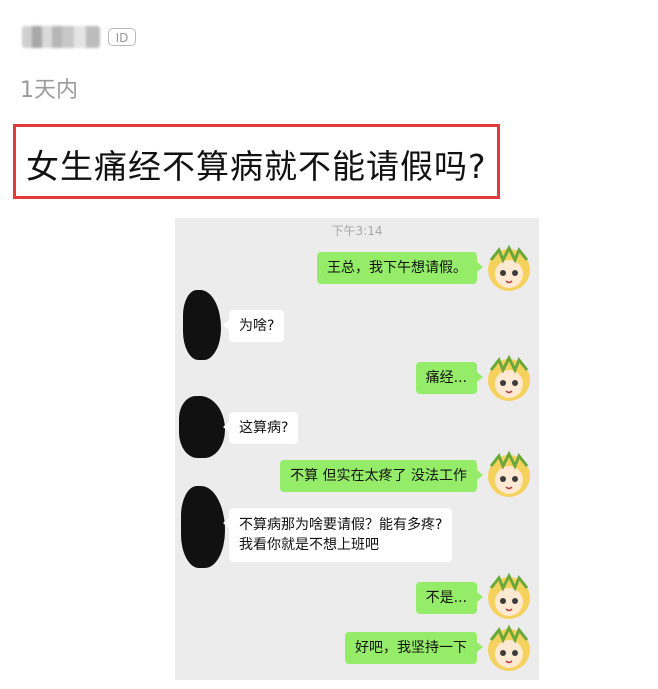 The height and width of the screenshot is (689, 658). Describe the element at coordinates (337, 535) in the screenshot. I see `message-bubble-received: 不算病那为啥要请假？能有多疼? 我看你就是不想上班吧` at that location.